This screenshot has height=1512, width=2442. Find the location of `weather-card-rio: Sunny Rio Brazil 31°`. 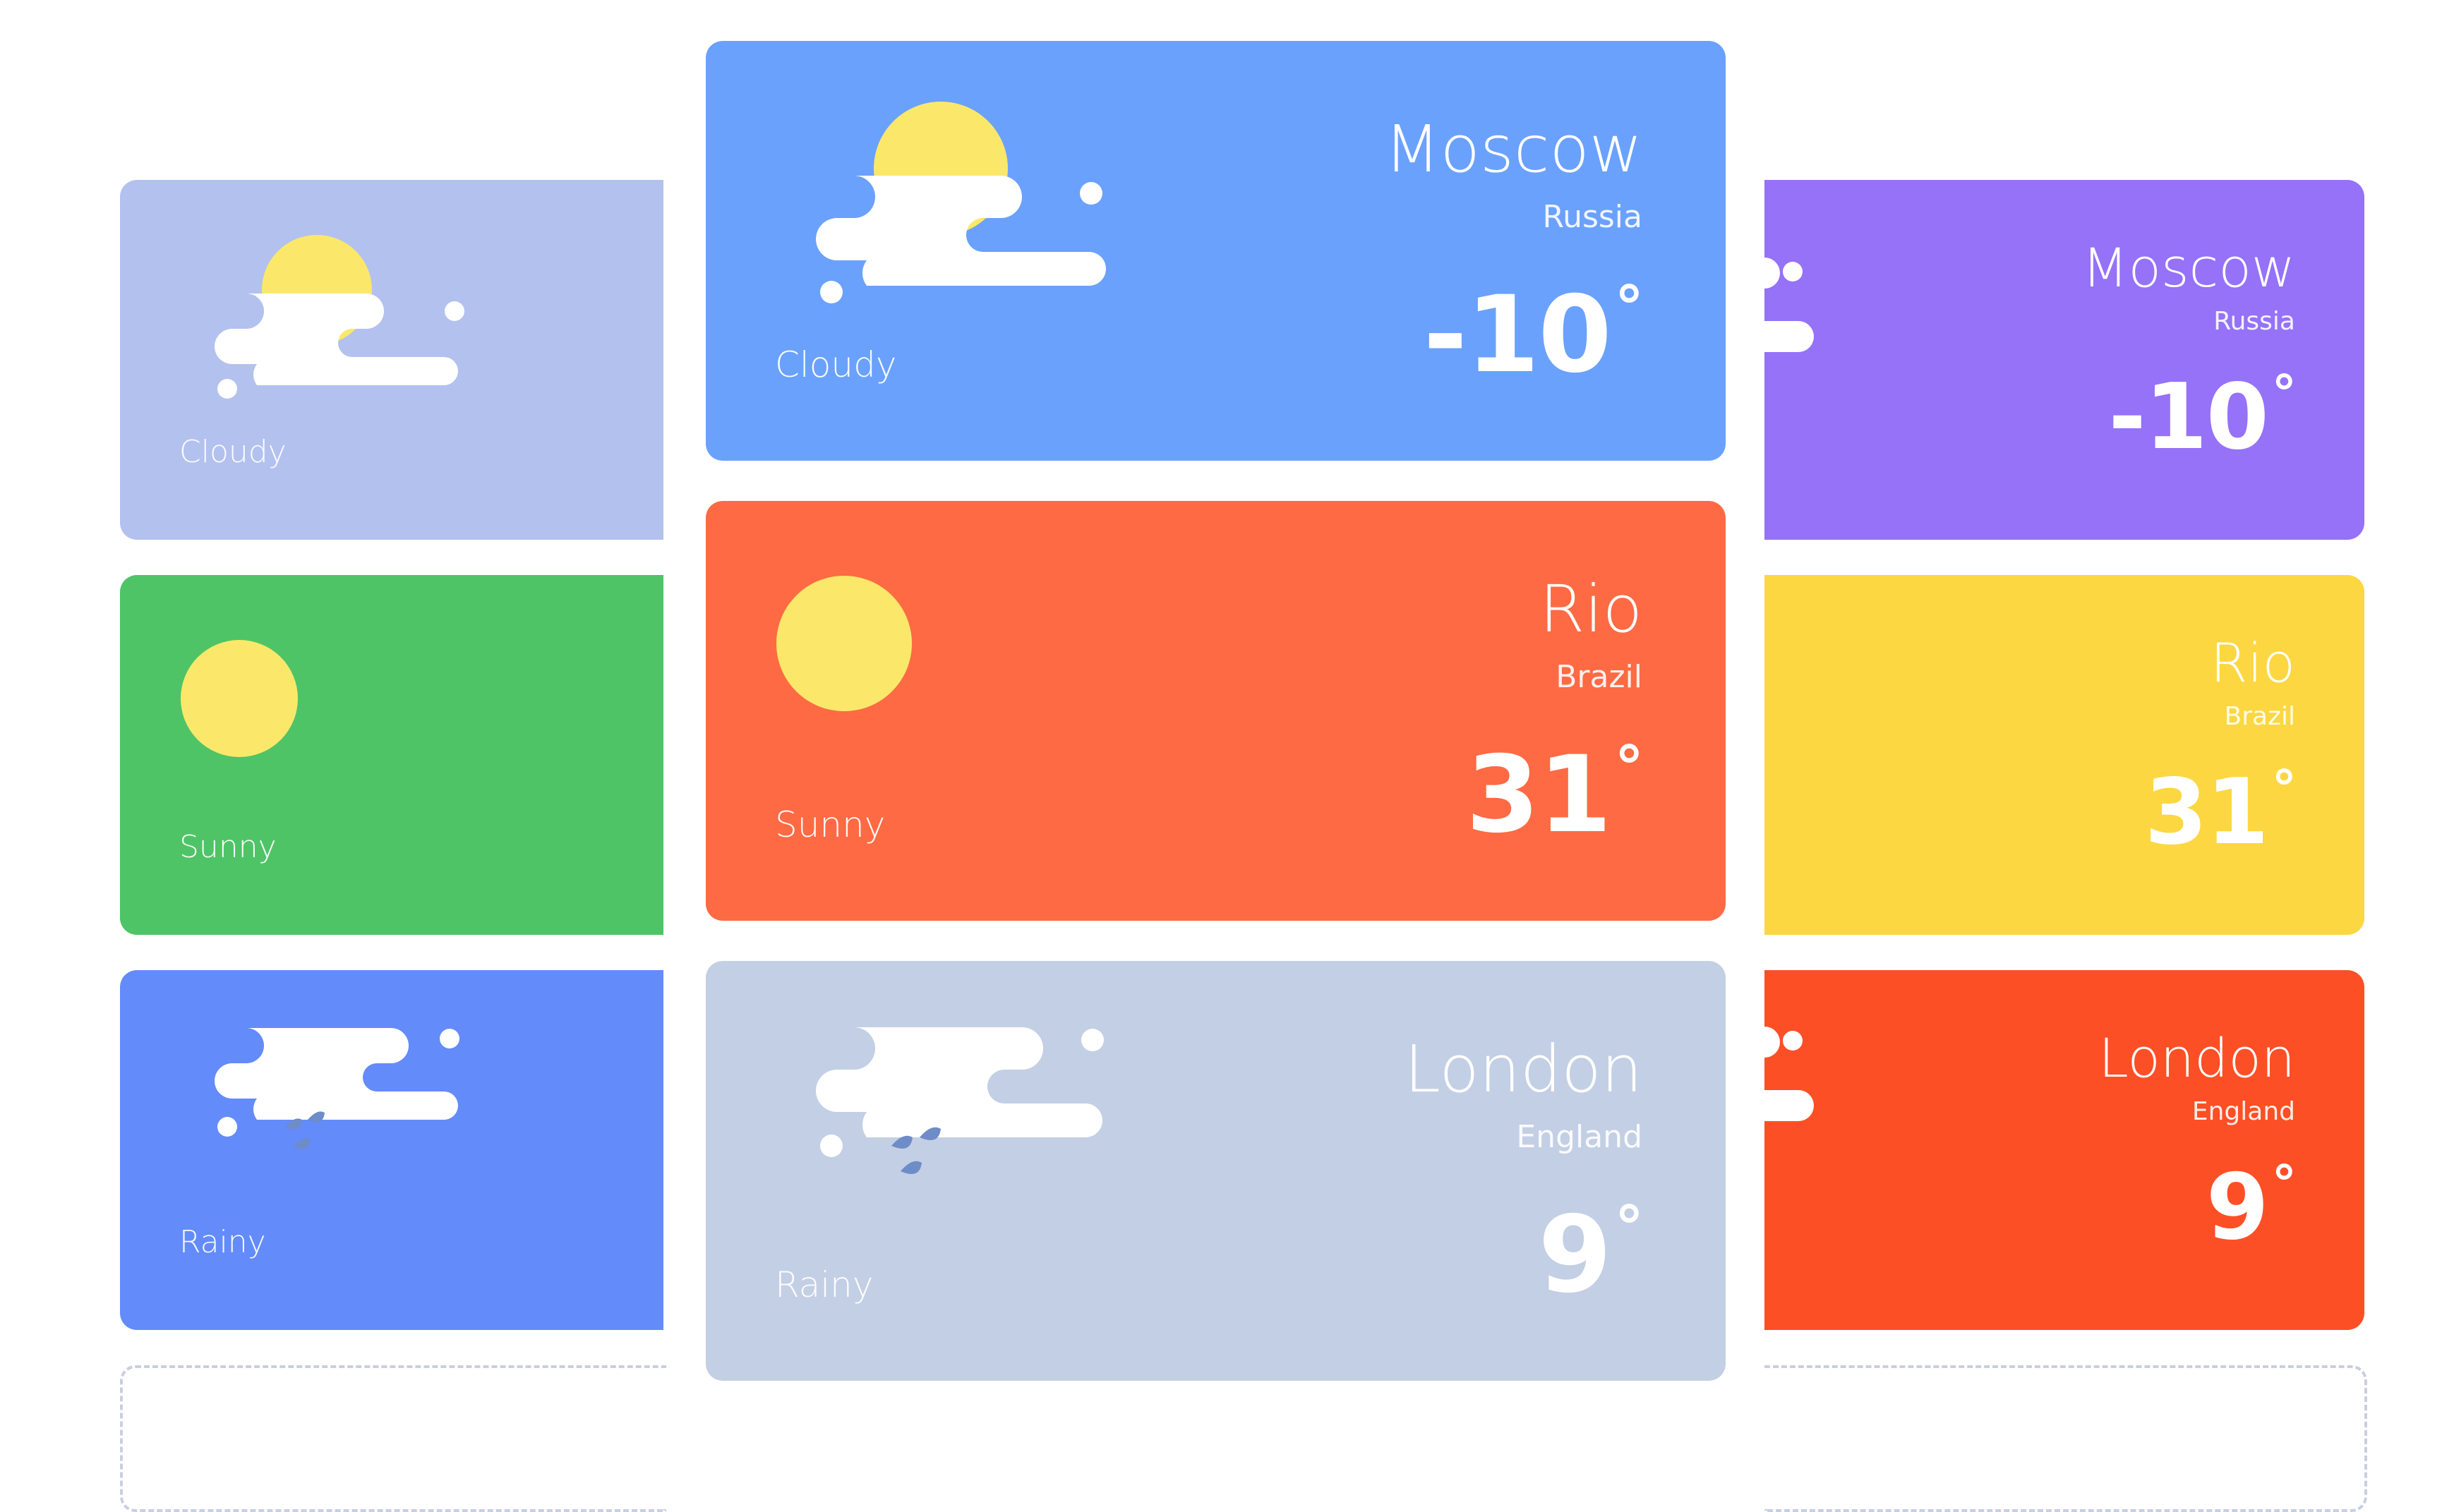

weather-card-rio: Sunny Rio Brazil 31° is located at coordinates (1216, 711).